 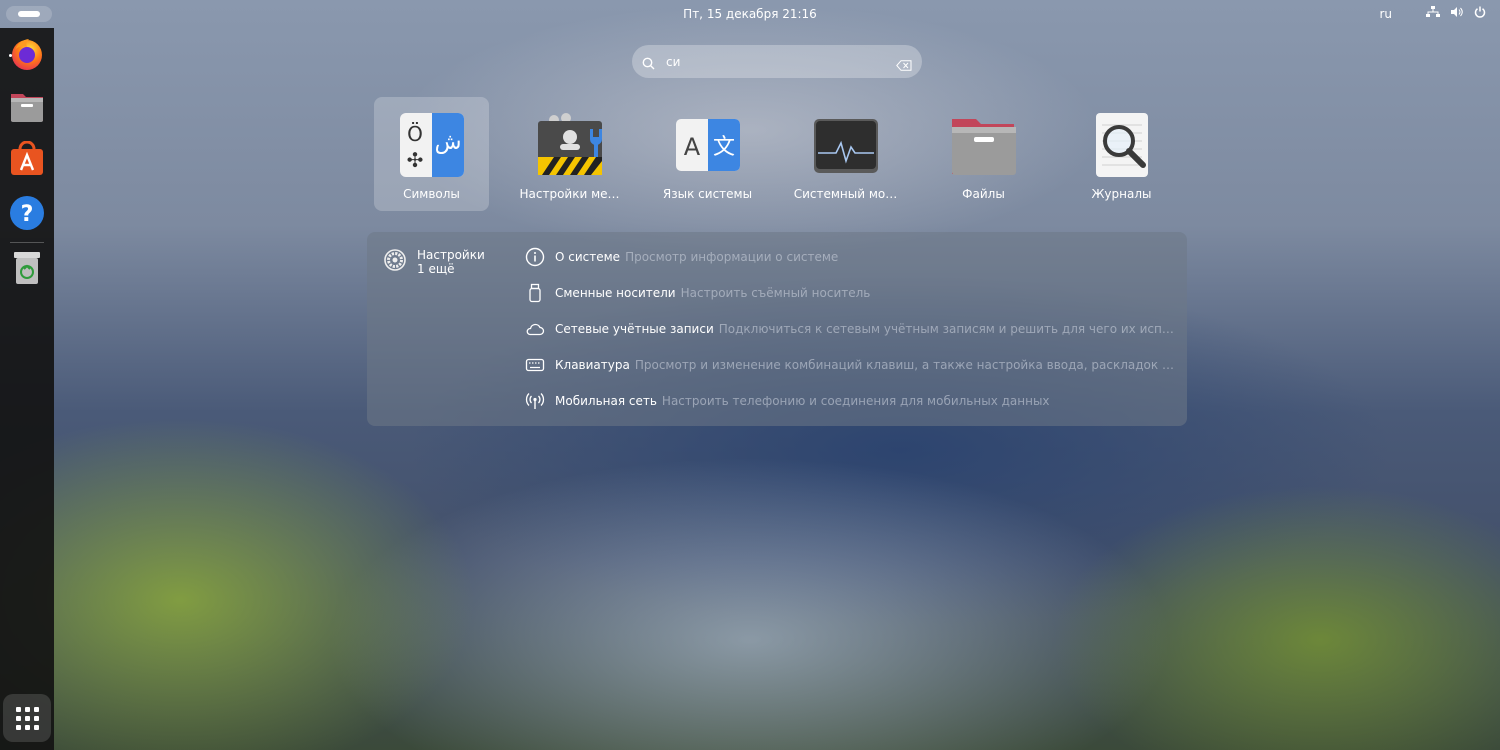 I want to click on system-tray: ru, so click(x=1432, y=13).